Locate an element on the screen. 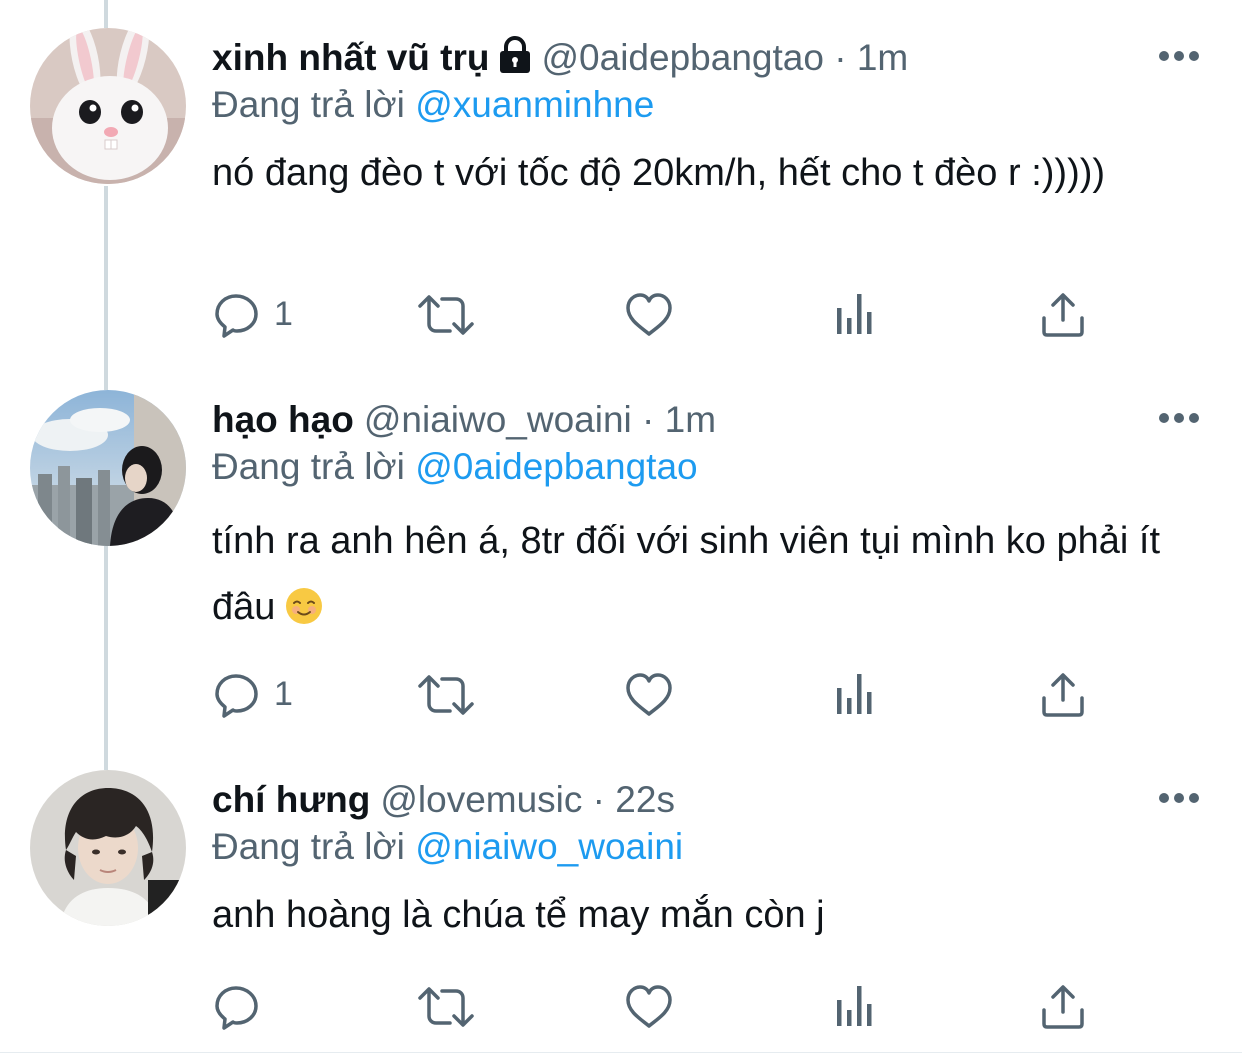  white-rabbit-avatar-icon is located at coordinates (108, 106).